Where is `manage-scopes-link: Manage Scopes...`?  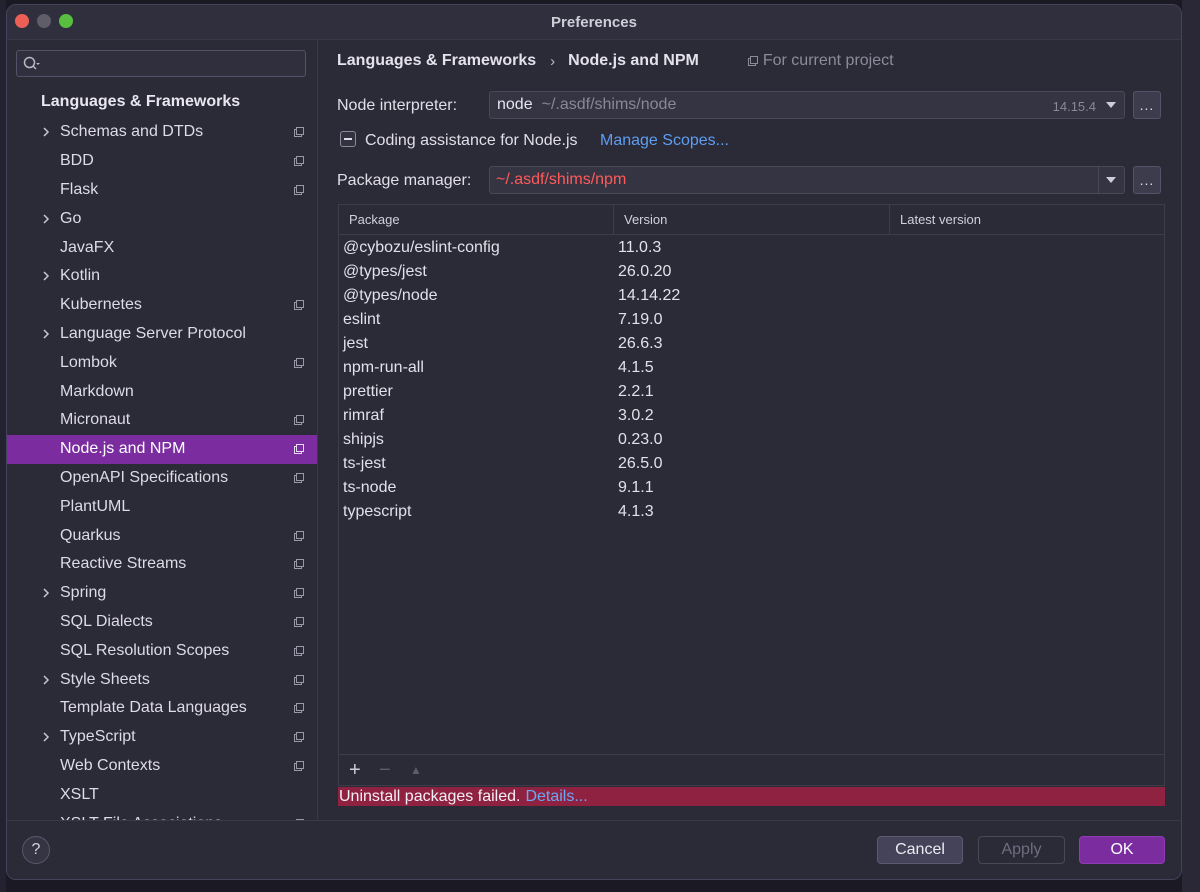 manage-scopes-link: Manage Scopes... is located at coordinates (664, 141).